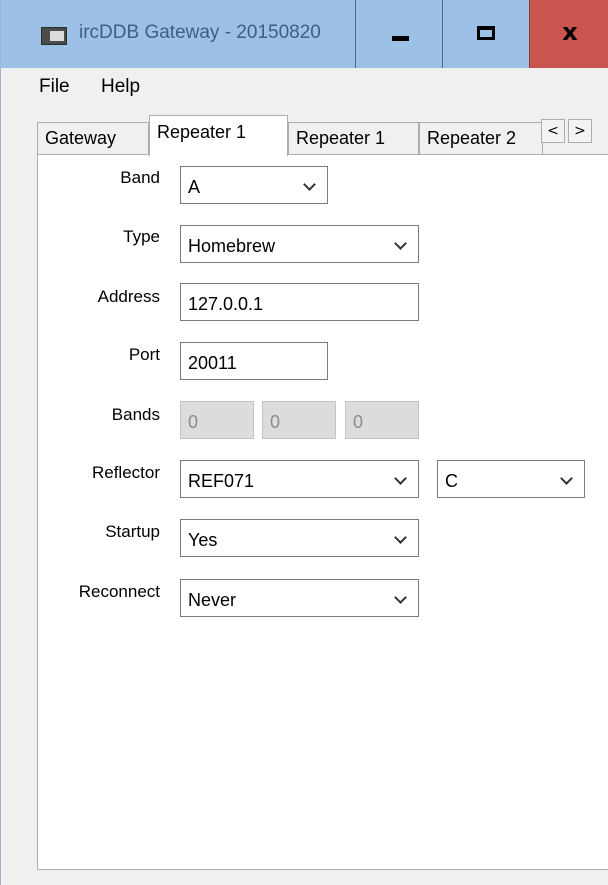 The height and width of the screenshot is (885, 608). Describe the element at coordinates (140, 177) in the screenshot. I see `band-label: Band` at that location.